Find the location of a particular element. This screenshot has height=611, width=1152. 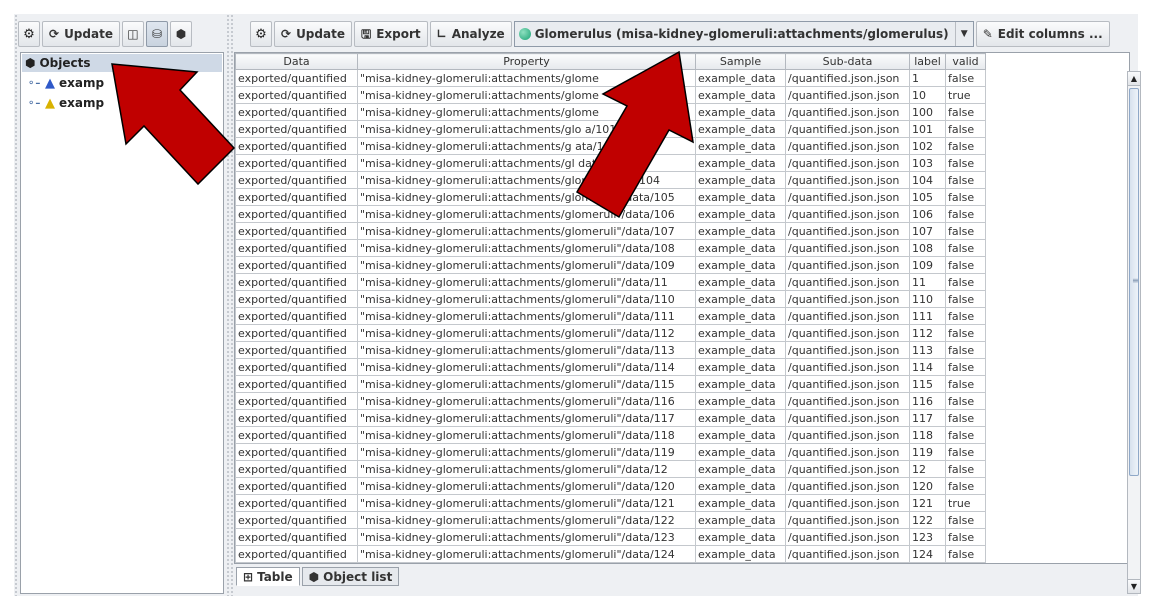

expand-handle-icon: ⚬– is located at coordinates (34, 103).